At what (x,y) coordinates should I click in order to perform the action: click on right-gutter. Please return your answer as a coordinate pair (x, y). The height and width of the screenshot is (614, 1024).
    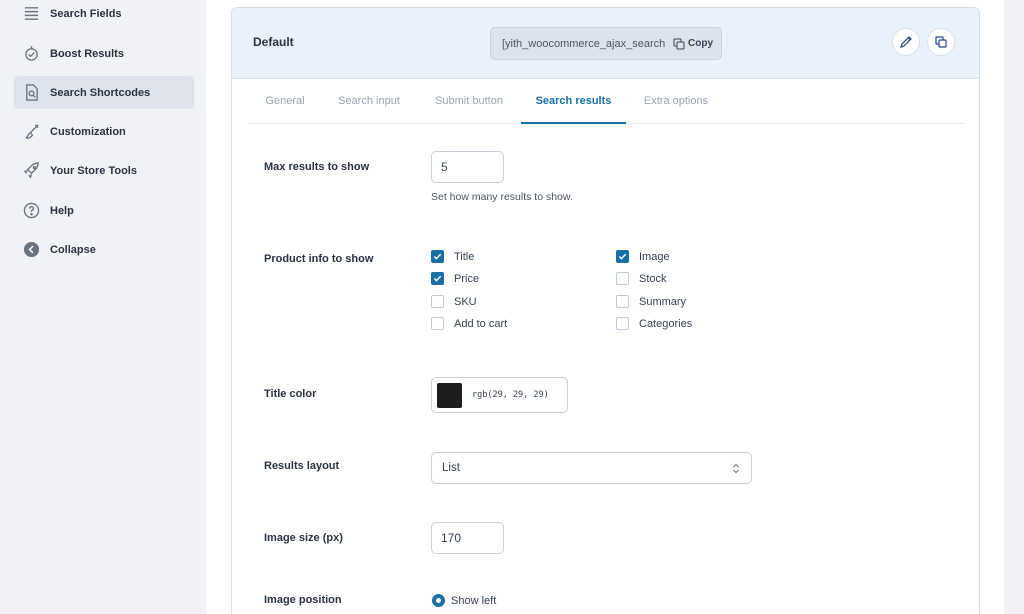
    Looking at the image, I should click on (1014, 307).